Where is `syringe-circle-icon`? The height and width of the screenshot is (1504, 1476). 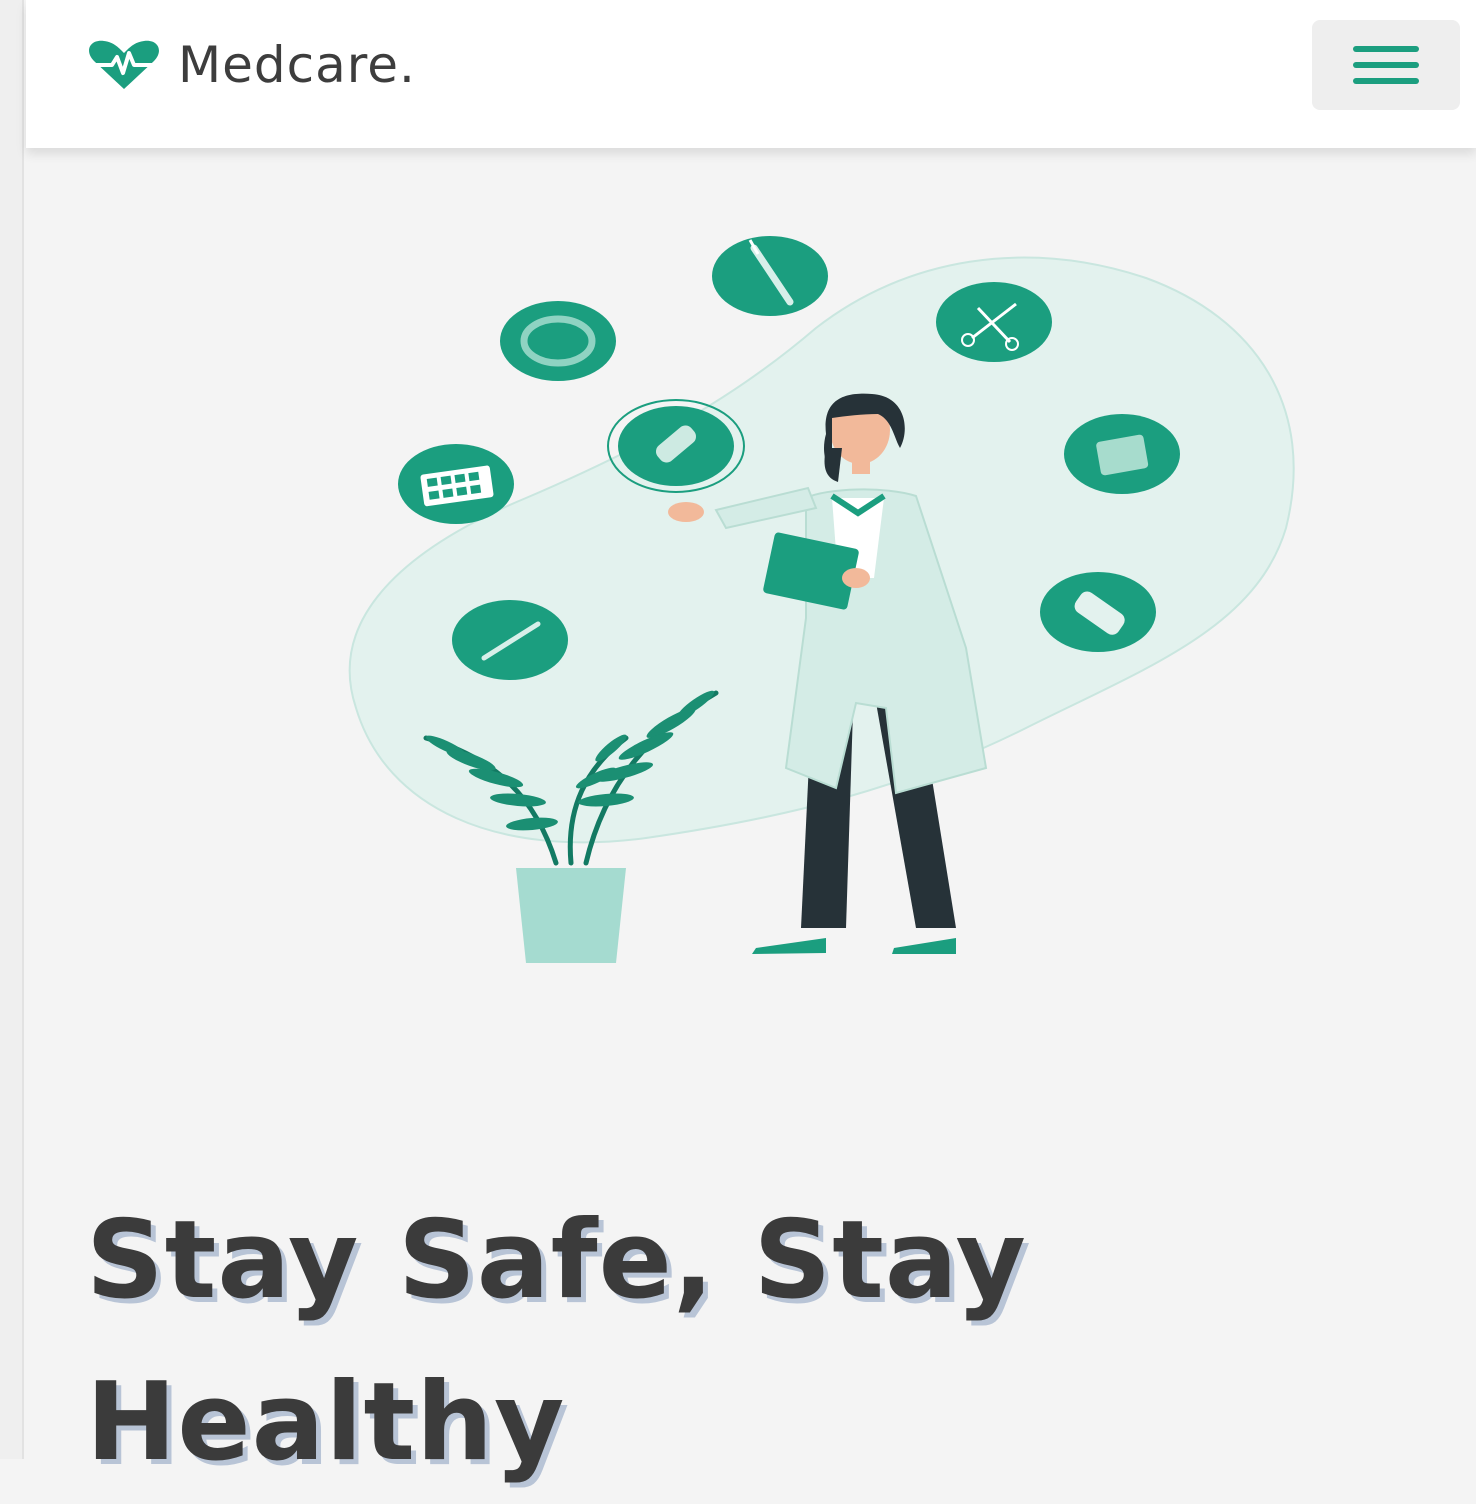 syringe-circle-icon is located at coordinates (770, 276).